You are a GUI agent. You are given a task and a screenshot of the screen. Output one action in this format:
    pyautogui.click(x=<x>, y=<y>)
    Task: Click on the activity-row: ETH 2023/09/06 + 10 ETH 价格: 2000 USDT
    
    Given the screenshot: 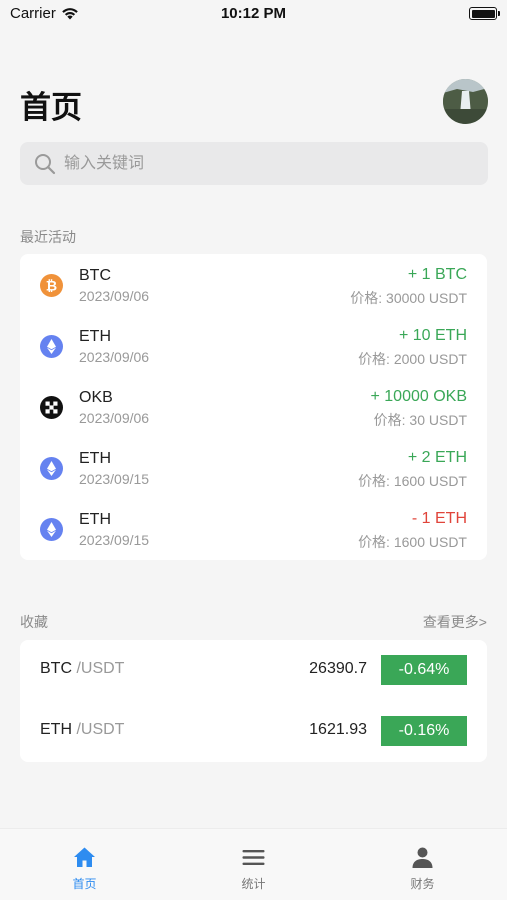 What is the action you would take?
    pyautogui.click(x=253, y=345)
    